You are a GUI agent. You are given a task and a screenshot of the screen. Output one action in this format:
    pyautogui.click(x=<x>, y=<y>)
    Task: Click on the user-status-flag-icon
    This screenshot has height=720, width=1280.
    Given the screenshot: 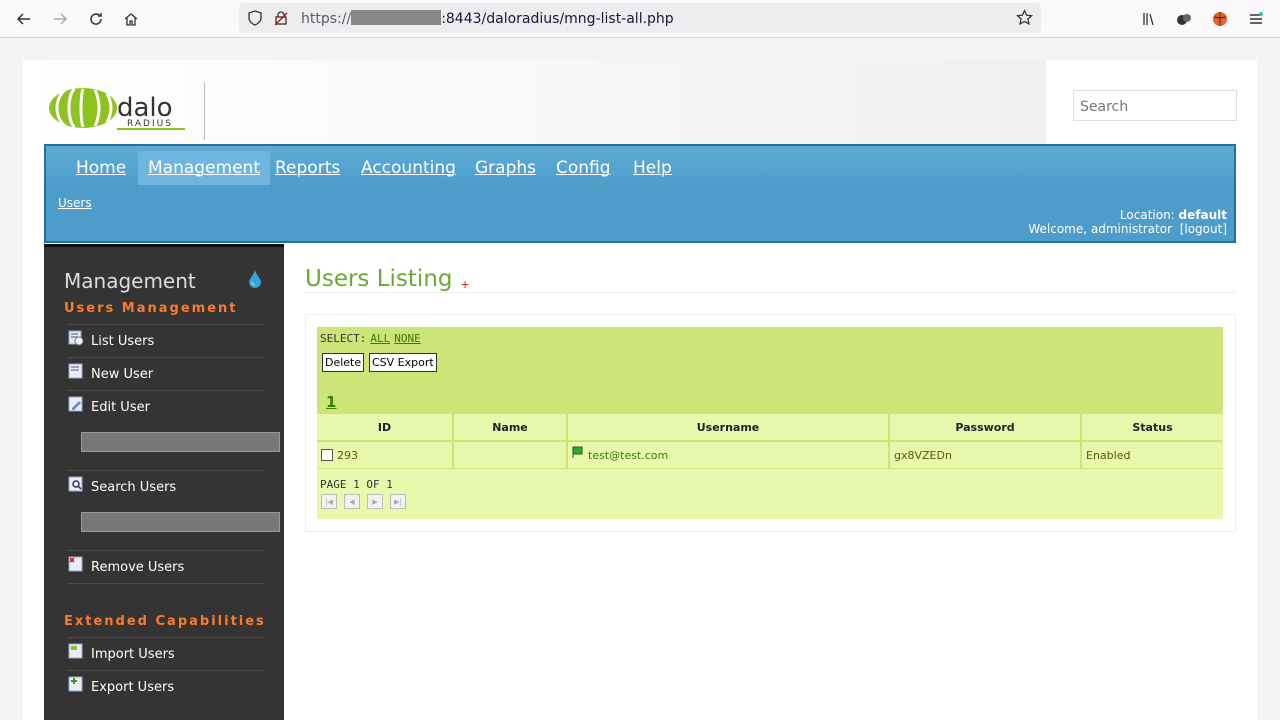 What is the action you would take?
    pyautogui.click(x=577, y=452)
    